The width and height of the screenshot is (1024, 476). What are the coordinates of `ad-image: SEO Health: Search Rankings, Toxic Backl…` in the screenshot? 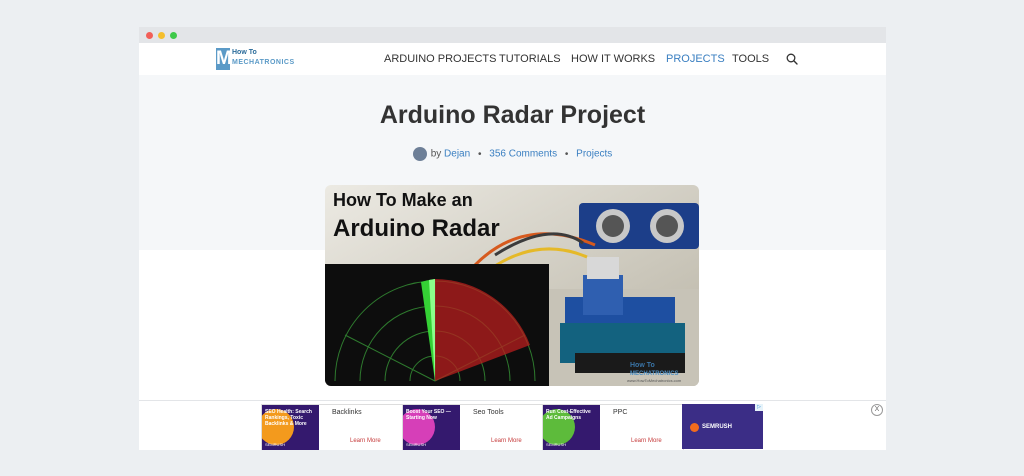 It's located at (290, 427).